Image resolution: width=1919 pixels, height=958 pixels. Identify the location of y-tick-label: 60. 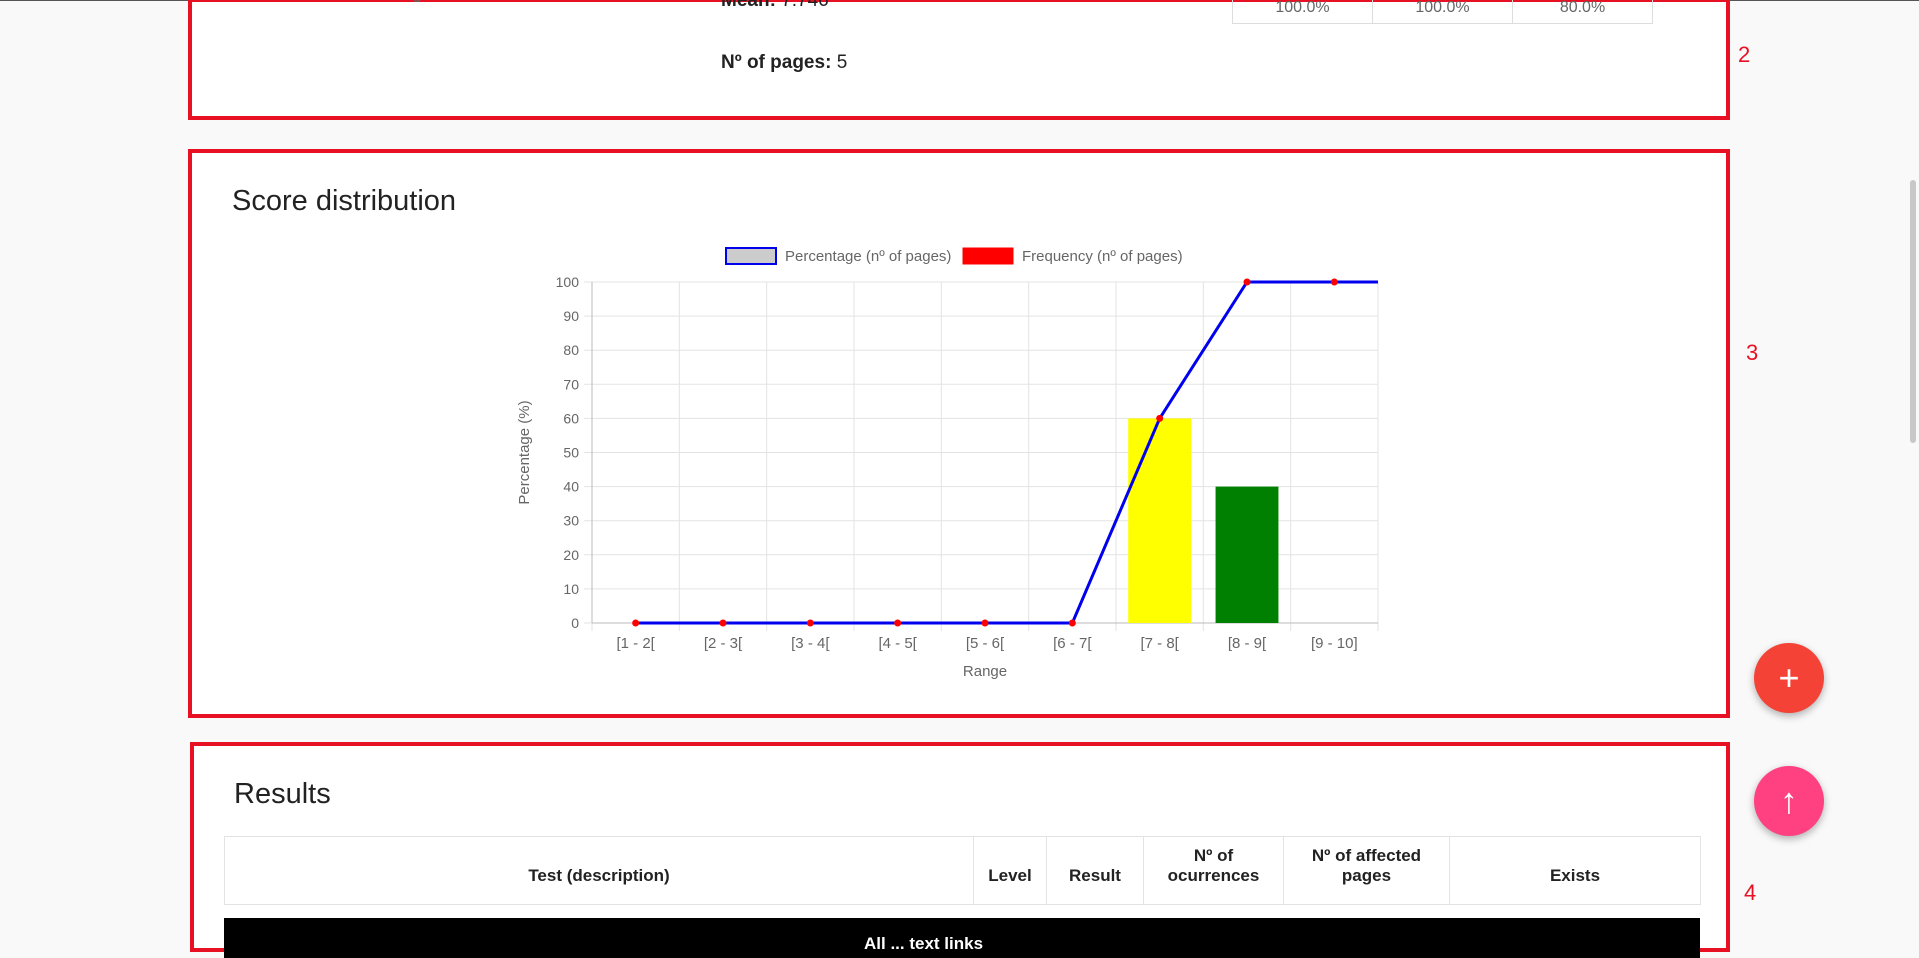
(571, 418).